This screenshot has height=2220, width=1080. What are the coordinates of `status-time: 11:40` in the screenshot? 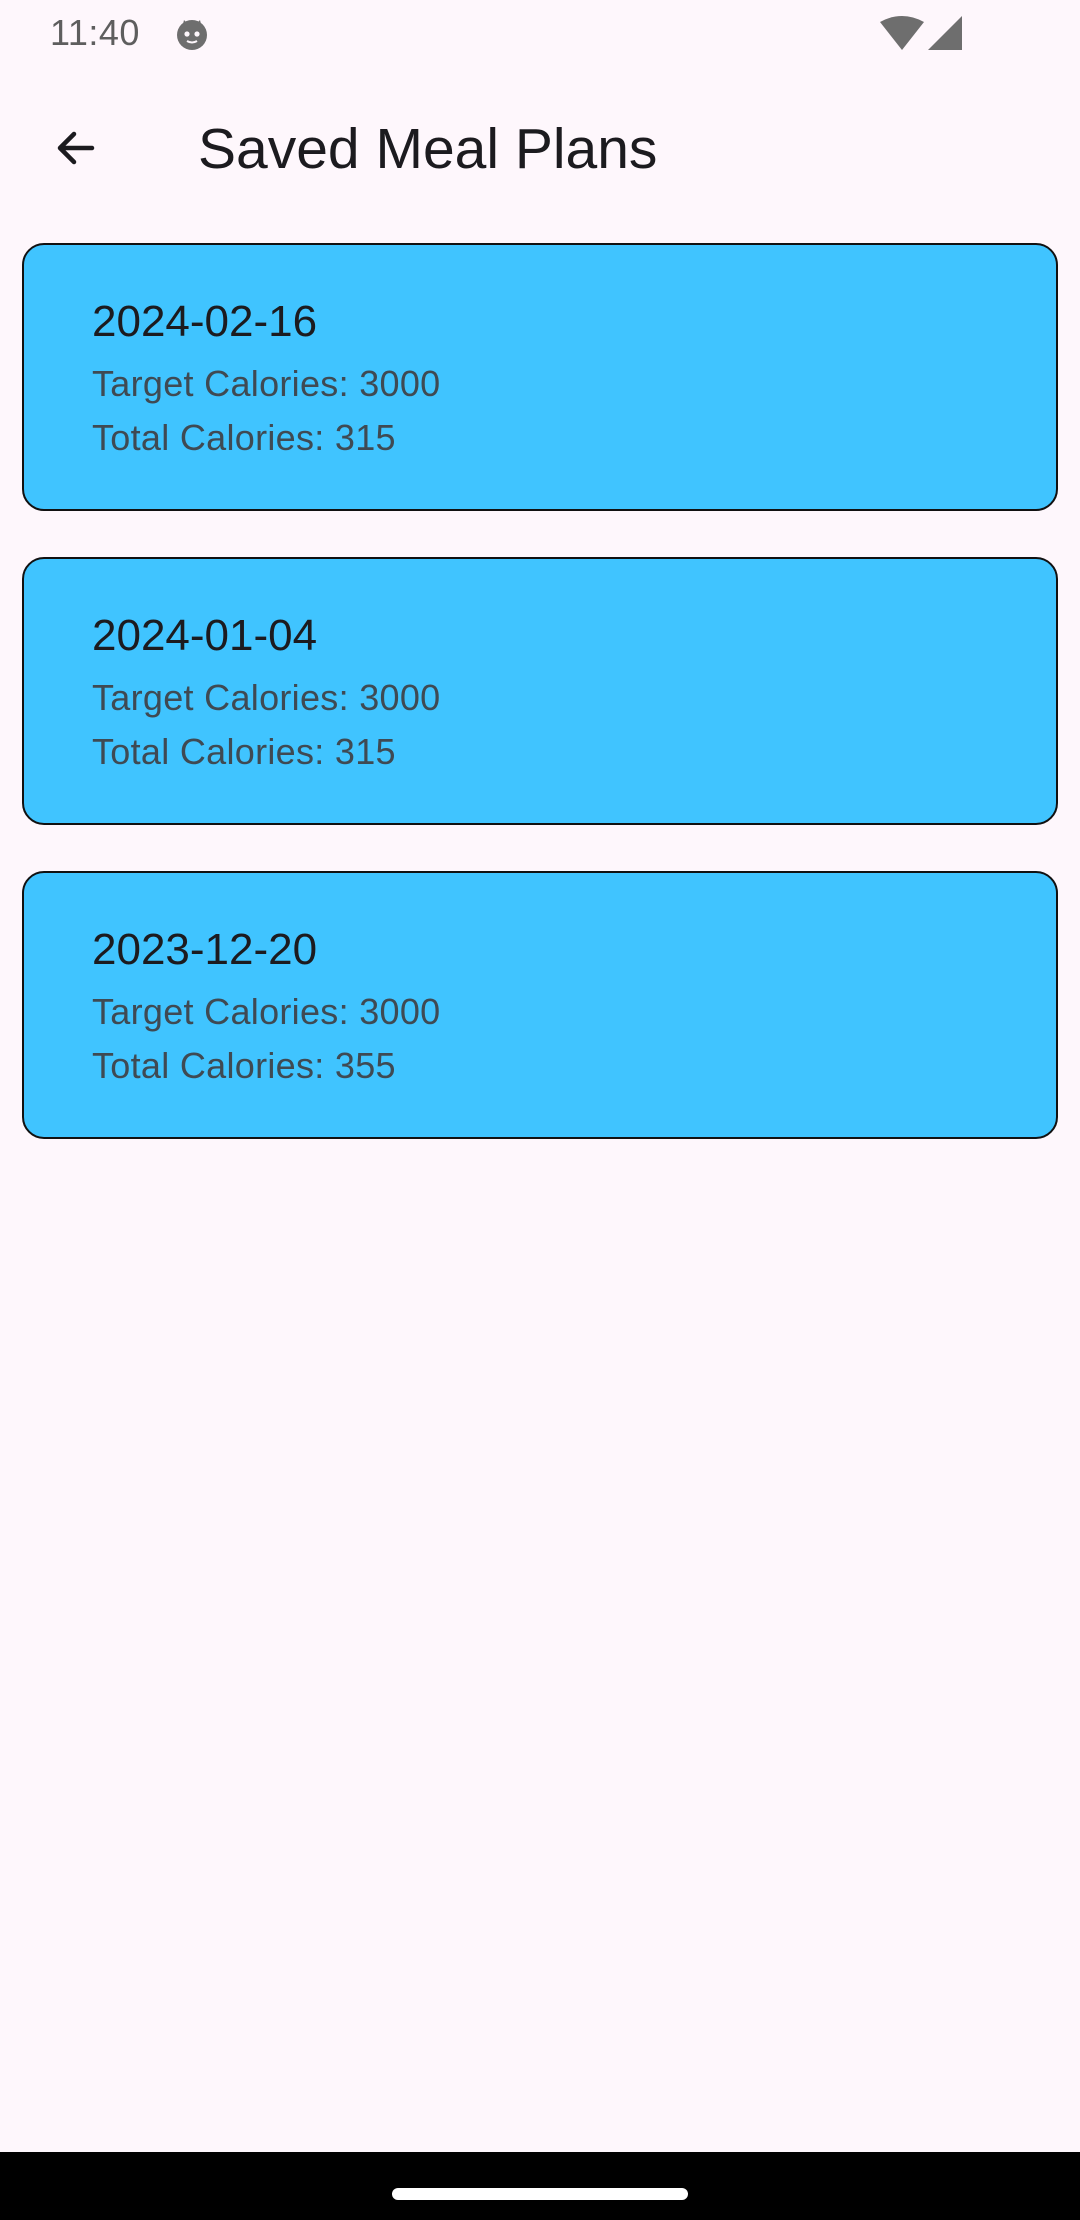 It's located at (95, 32).